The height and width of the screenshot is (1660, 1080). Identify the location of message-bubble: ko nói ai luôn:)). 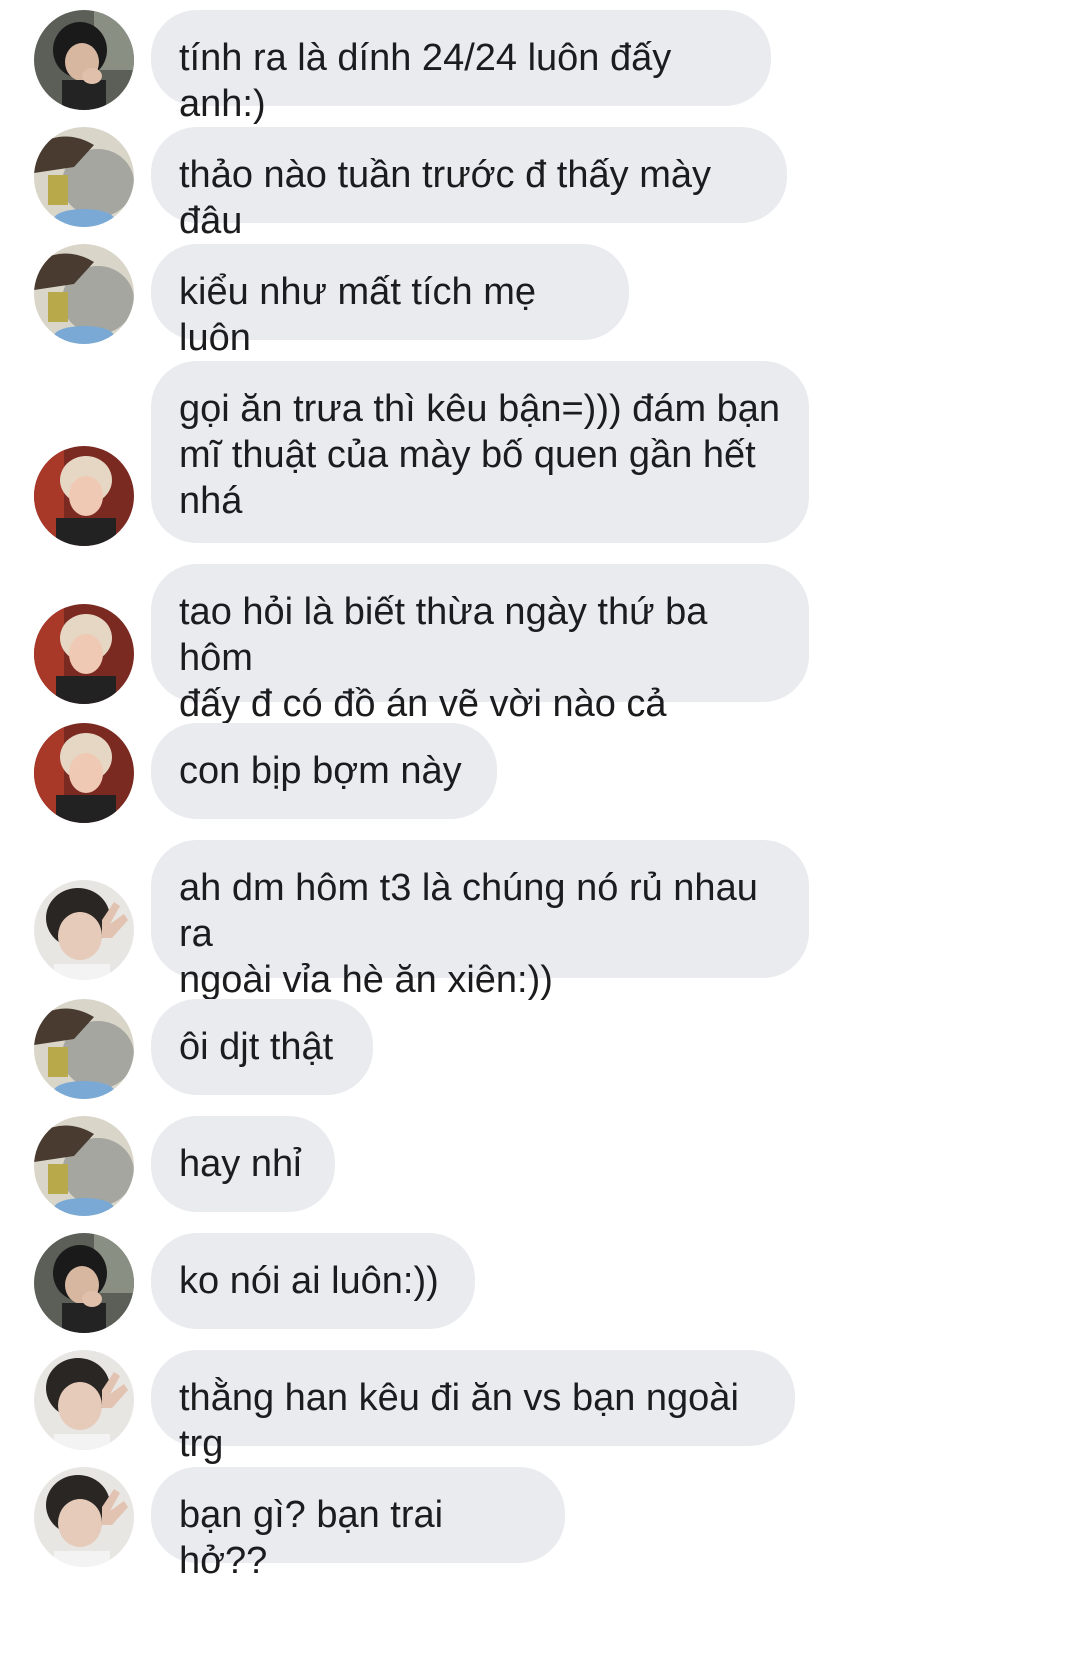
(313, 1281).